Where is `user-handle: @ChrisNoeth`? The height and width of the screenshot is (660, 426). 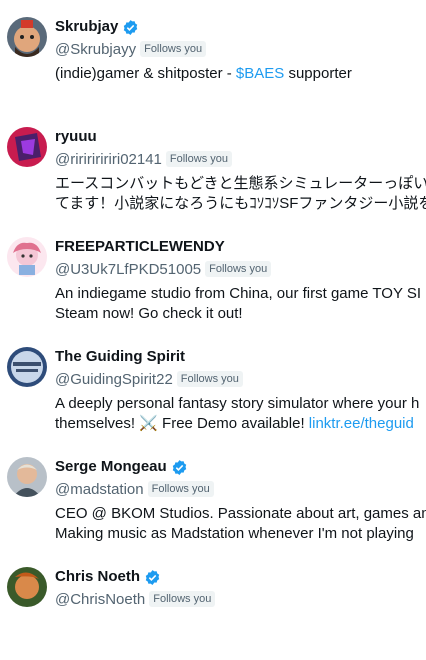
user-handle: @ChrisNoeth is located at coordinates (100, 599).